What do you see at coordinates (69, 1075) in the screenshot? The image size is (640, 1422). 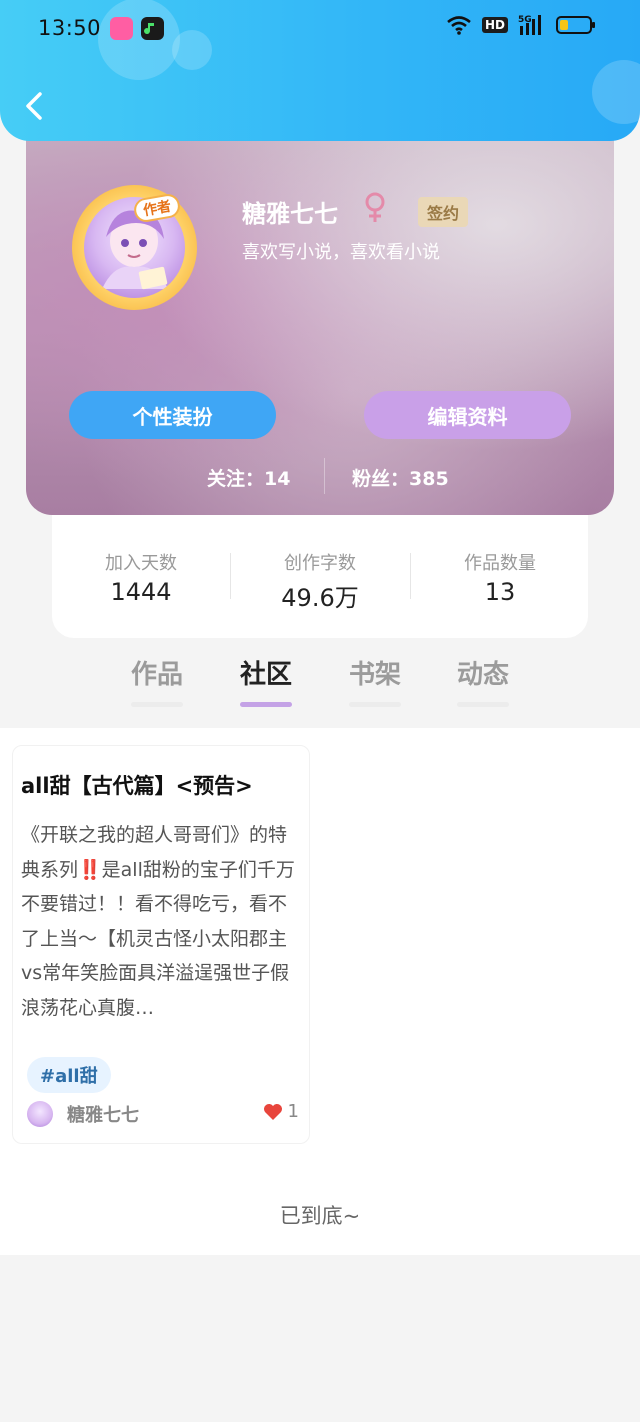 I see `post-hashtag: #all甜` at bounding box center [69, 1075].